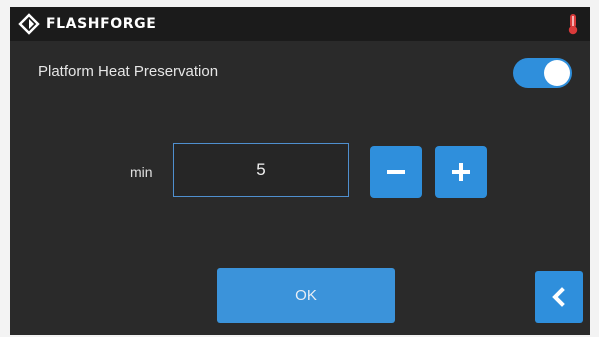 This screenshot has width=599, height=337. Describe the element at coordinates (261, 170) in the screenshot. I see `duration-value-field: 5` at that location.